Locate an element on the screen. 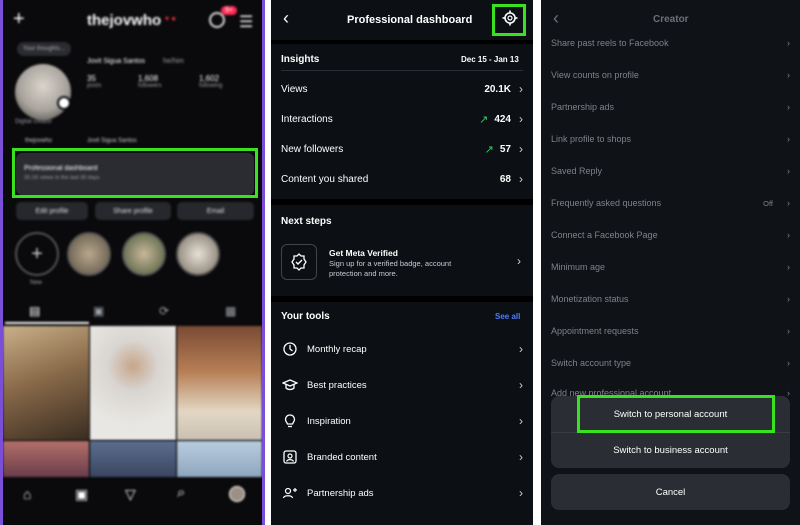 The width and height of the screenshot is (800, 525). setting-label: Link profile to shops is located at coordinates (591, 139).